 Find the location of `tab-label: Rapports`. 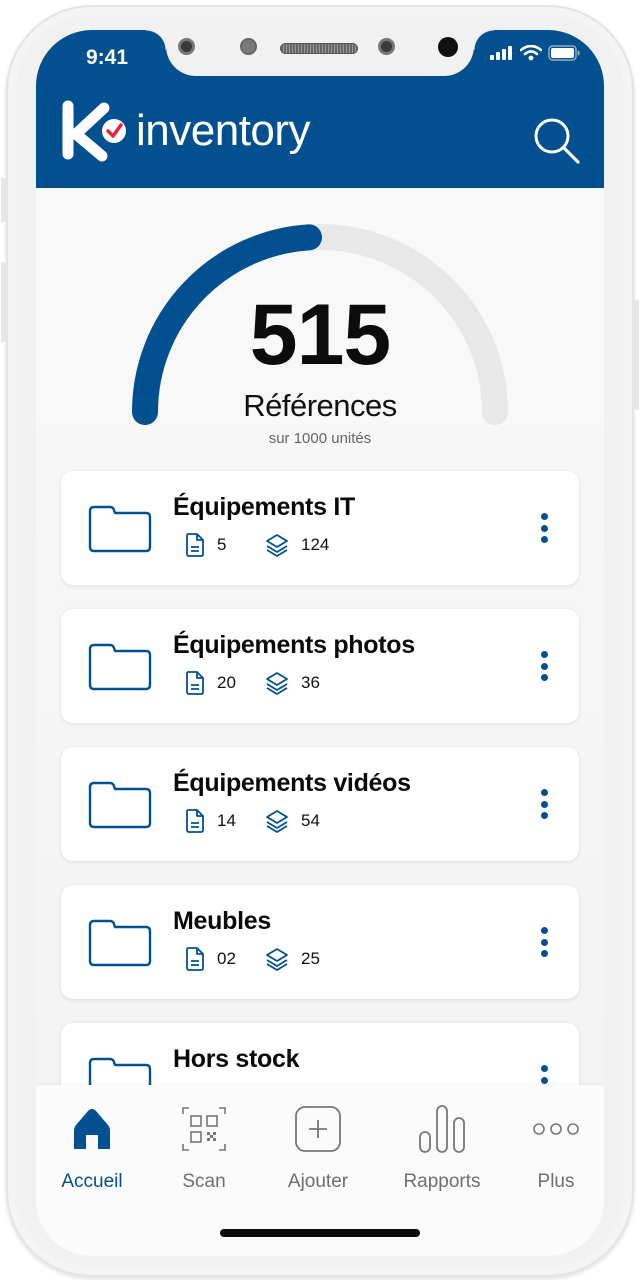

tab-label: Rapports is located at coordinates (442, 1181).